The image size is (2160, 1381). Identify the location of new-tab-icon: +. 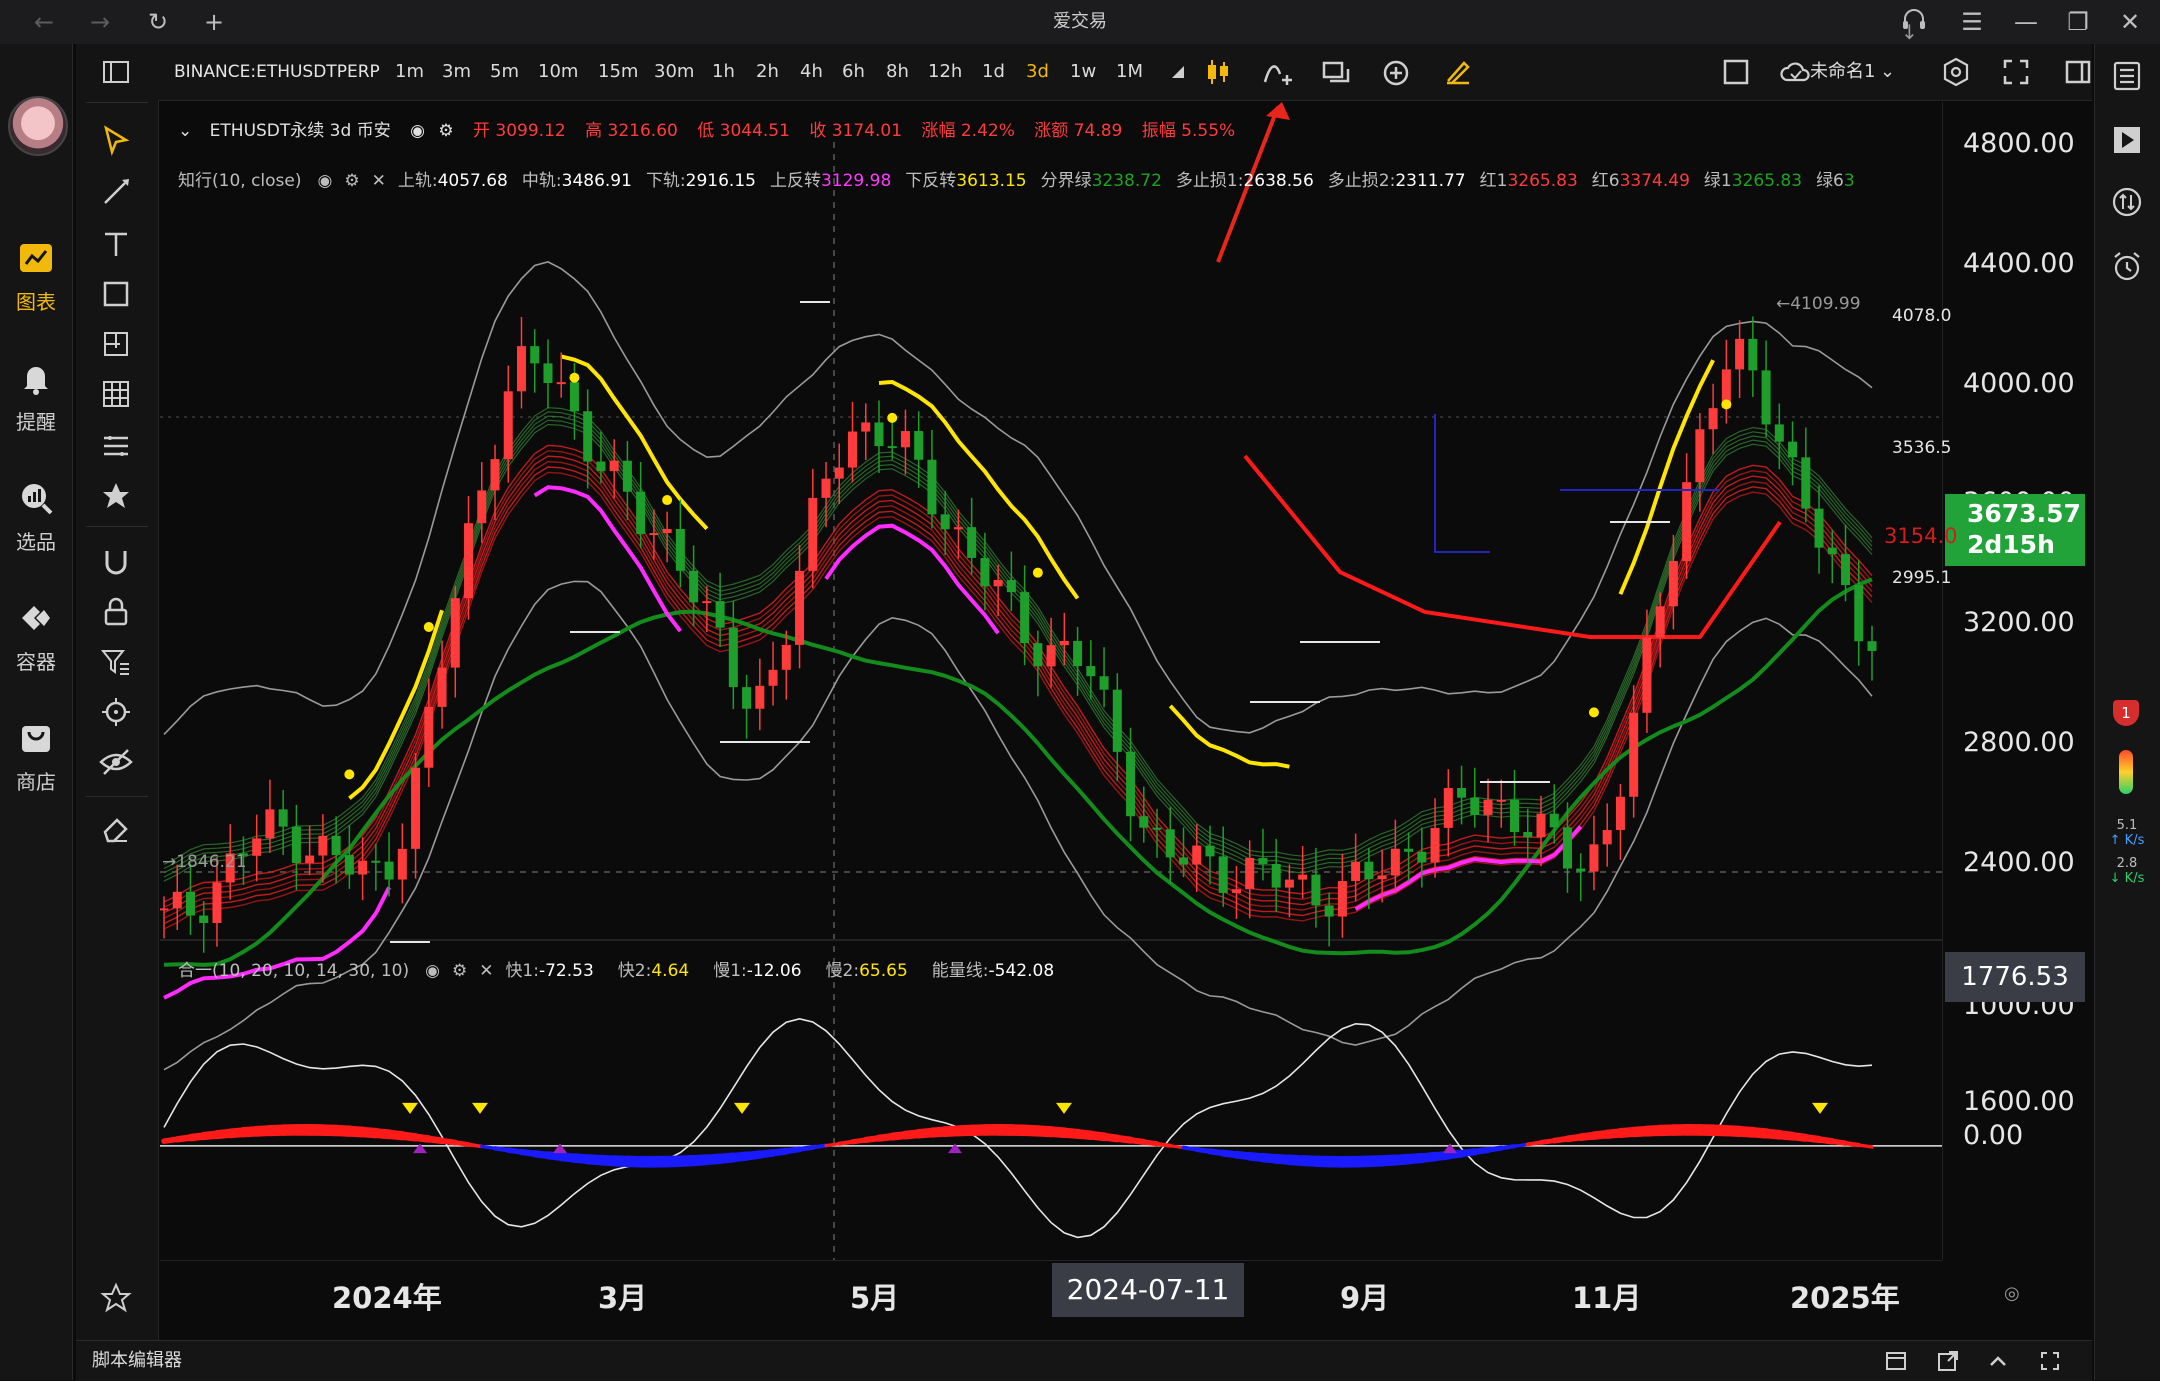
(214, 22).